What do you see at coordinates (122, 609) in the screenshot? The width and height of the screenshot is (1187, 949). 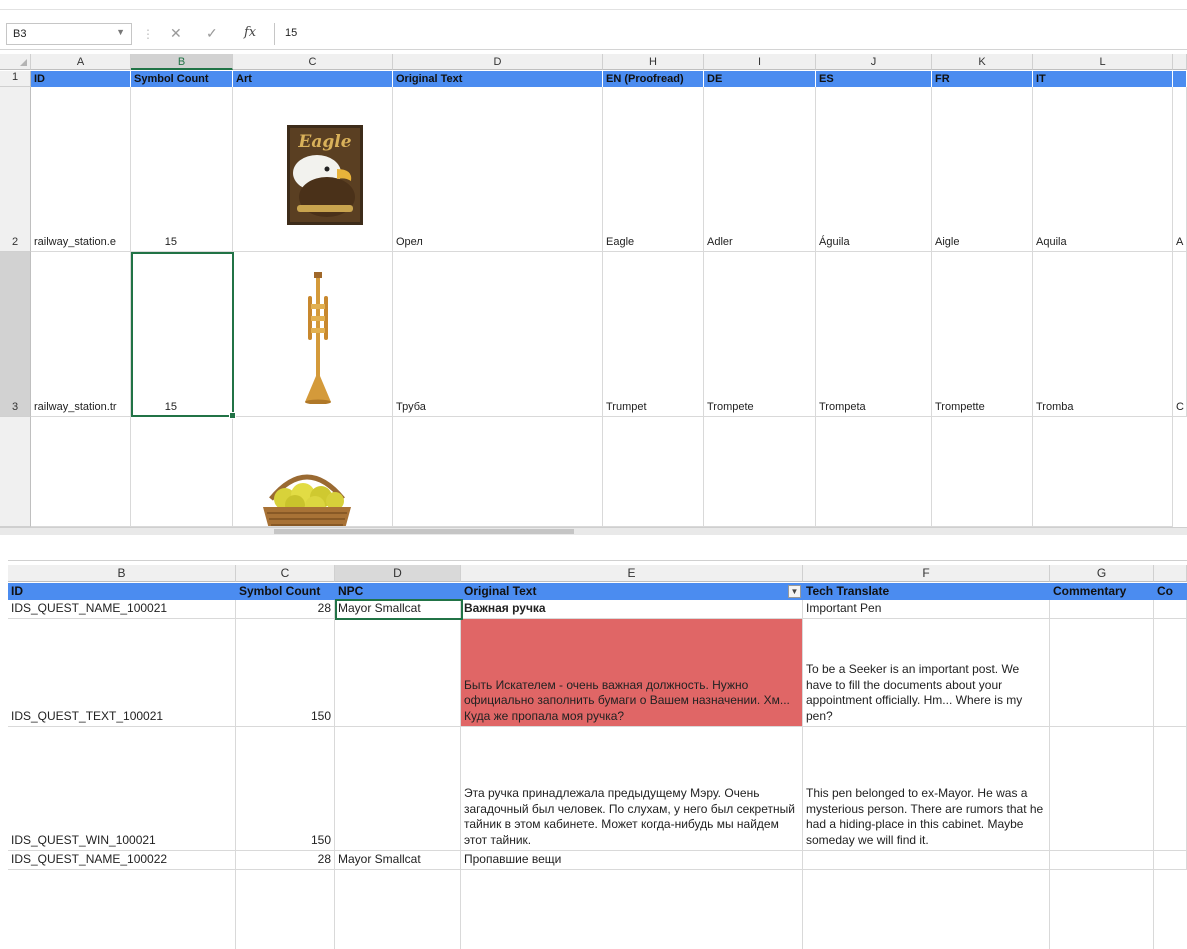 I see `cell-id-1: IDS_QUEST_NAME_100021` at bounding box center [122, 609].